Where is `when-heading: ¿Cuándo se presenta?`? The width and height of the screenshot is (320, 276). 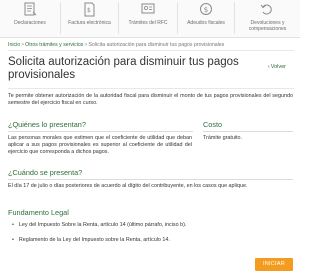 when-heading: ¿Cuándo se presenta? is located at coordinates (45, 172).